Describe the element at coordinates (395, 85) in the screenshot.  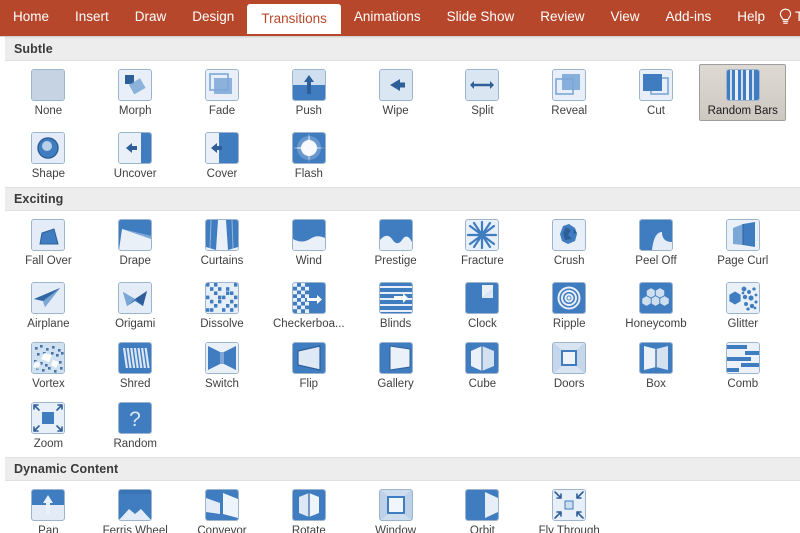
I see `wipe-transition-icon` at that location.